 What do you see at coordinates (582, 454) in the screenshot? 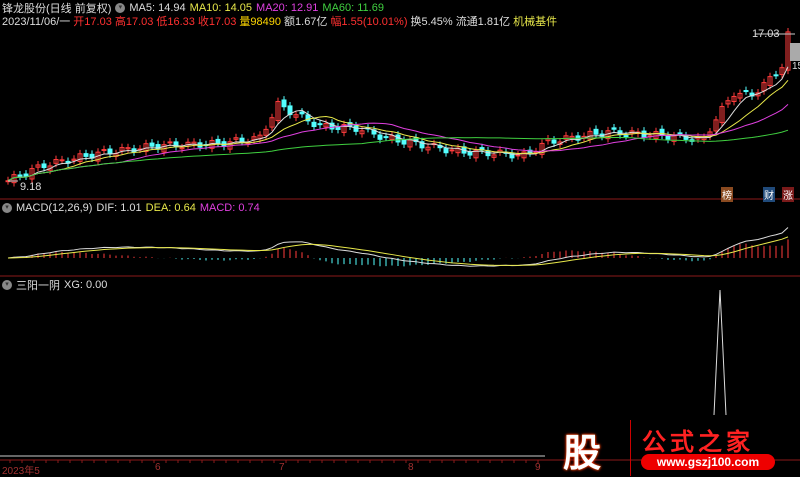
I see `logo-char: 股` at bounding box center [582, 454].